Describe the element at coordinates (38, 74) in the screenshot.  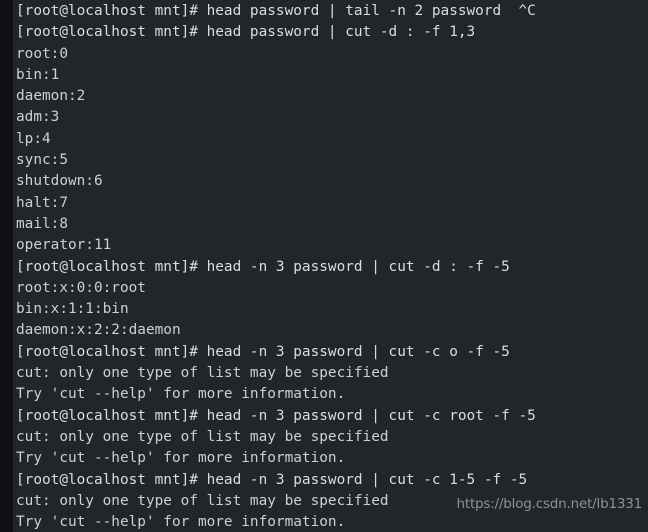
I see `terminal-output-line: bin:1` at that location.